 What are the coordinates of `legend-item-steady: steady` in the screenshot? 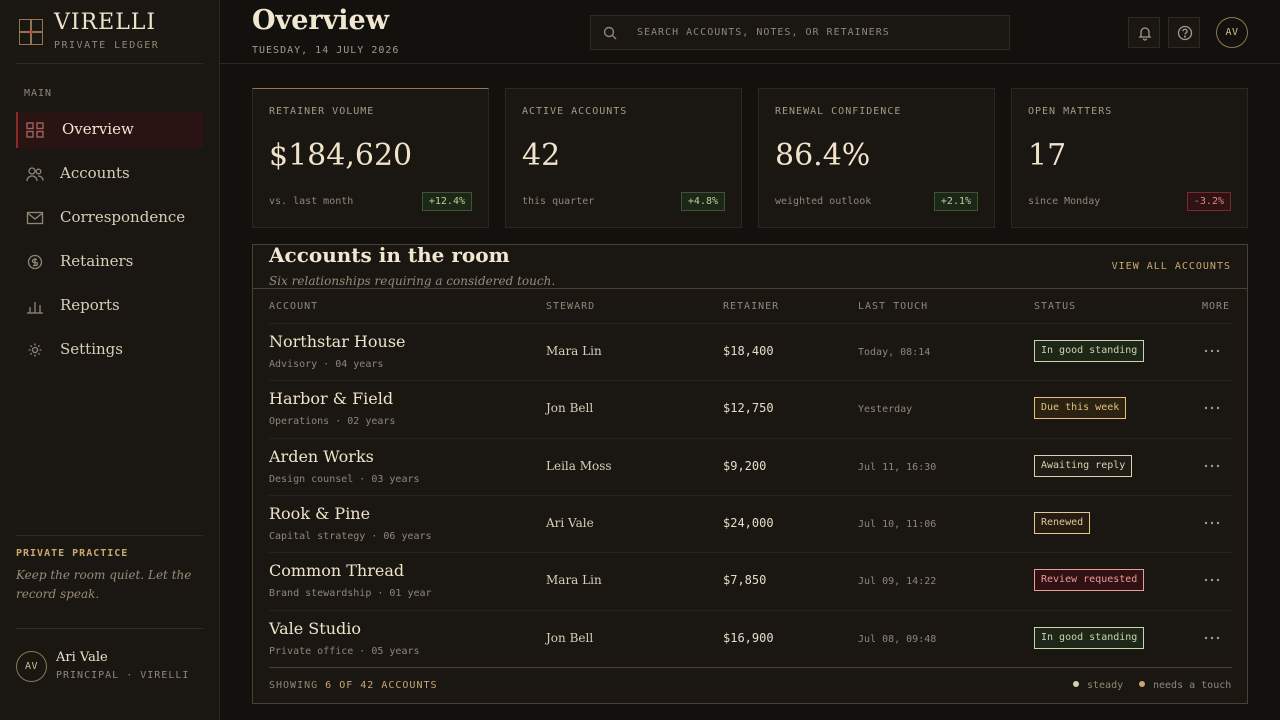 It's located at (1098, 685).